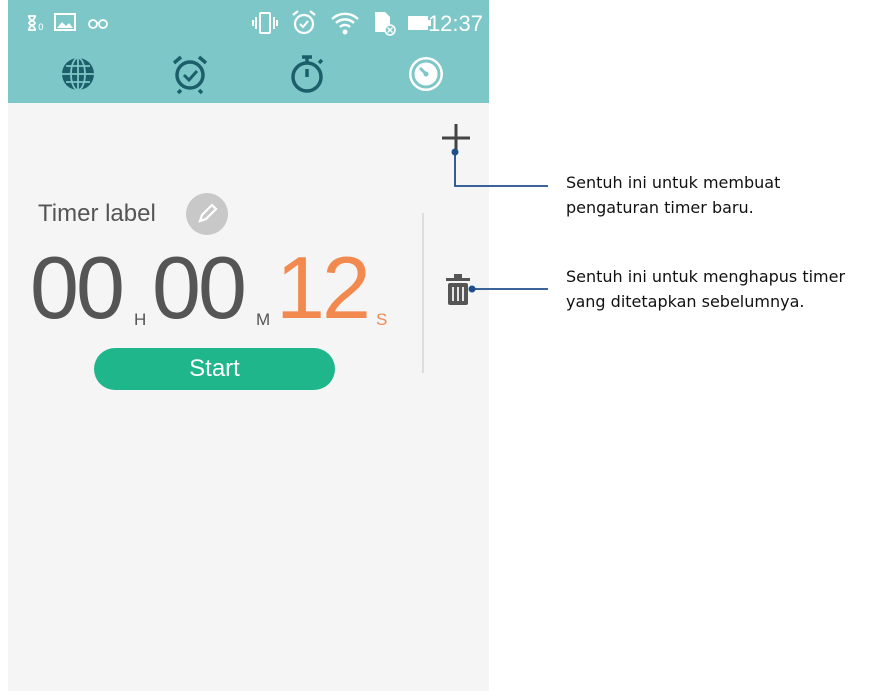 This screenshot has height=691, width=883. I want to click on add-callout-line-2: pengaturan timer baru., so click(660, 207).